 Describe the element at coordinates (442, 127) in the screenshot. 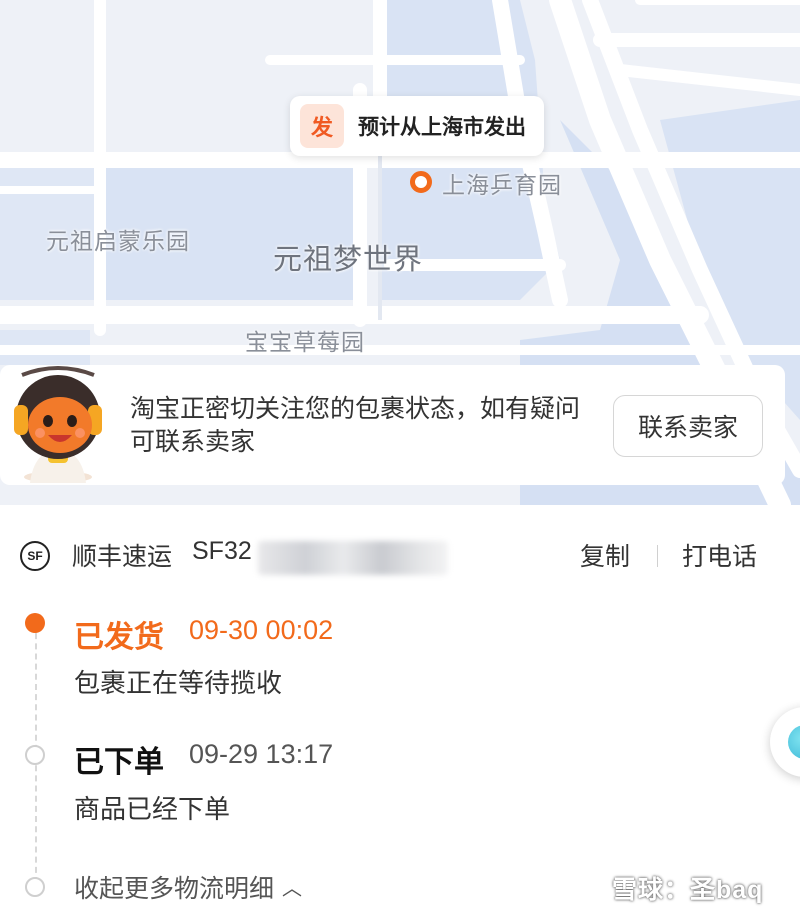

I see `origin-text: 预计从上海市发出` at that location.